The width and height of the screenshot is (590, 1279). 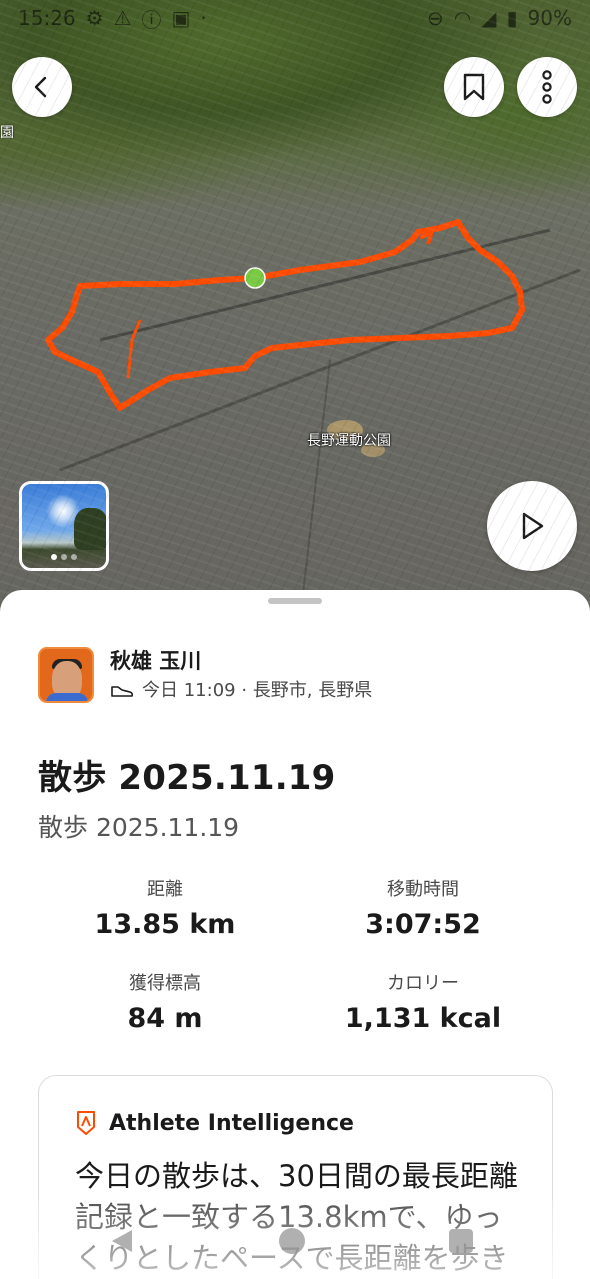 What do you see at coordinates (461, 1241) in the screenshot?
I see `nav-recent-icon` at bounding box center [461, 1241].